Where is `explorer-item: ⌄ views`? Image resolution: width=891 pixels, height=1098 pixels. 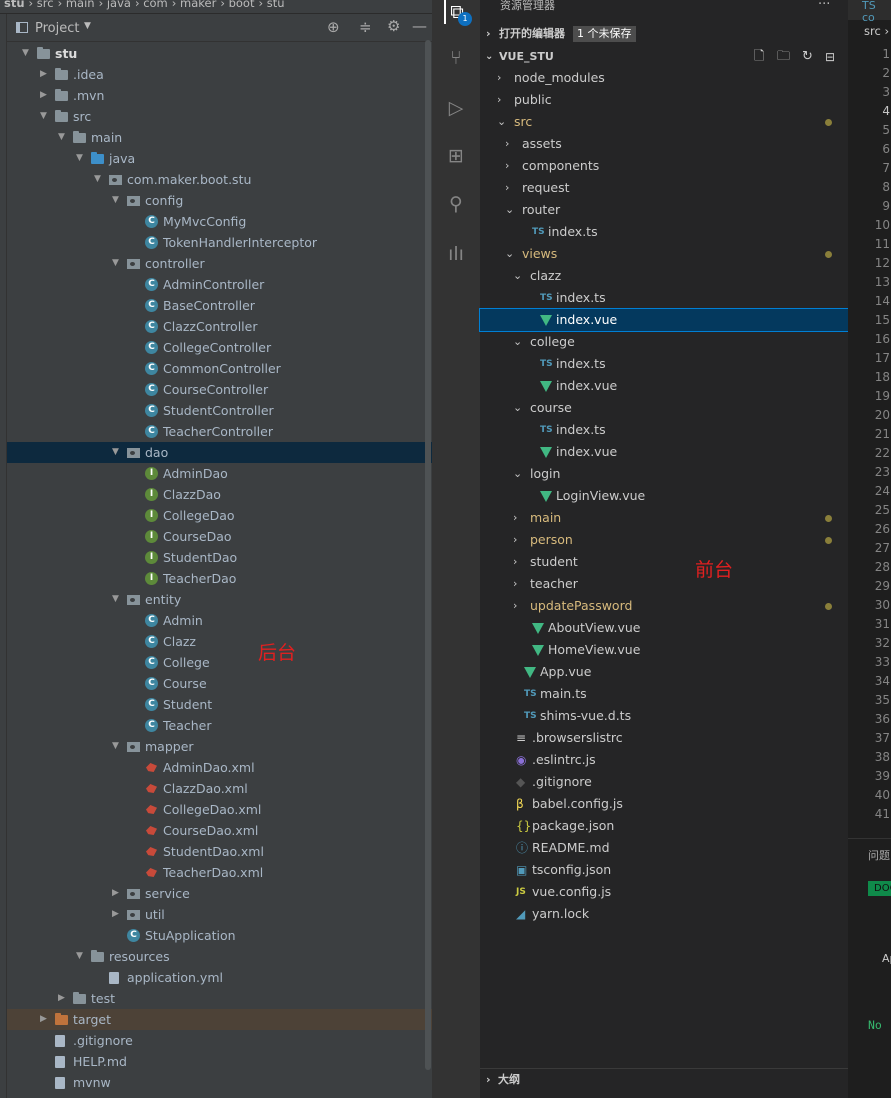 explorer-item: ⌄ views is located at coordinates (664, 254).